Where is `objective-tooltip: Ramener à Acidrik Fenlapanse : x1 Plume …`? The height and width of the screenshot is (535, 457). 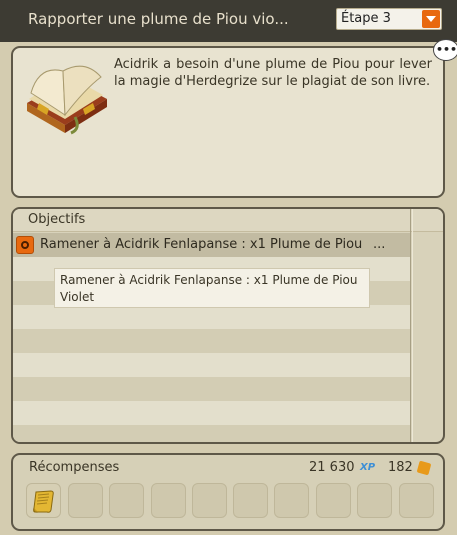 objective-tooltip: Ramener à Acidrik Fenlapanse : x1 Plume … is located at coordinates (212, 288).